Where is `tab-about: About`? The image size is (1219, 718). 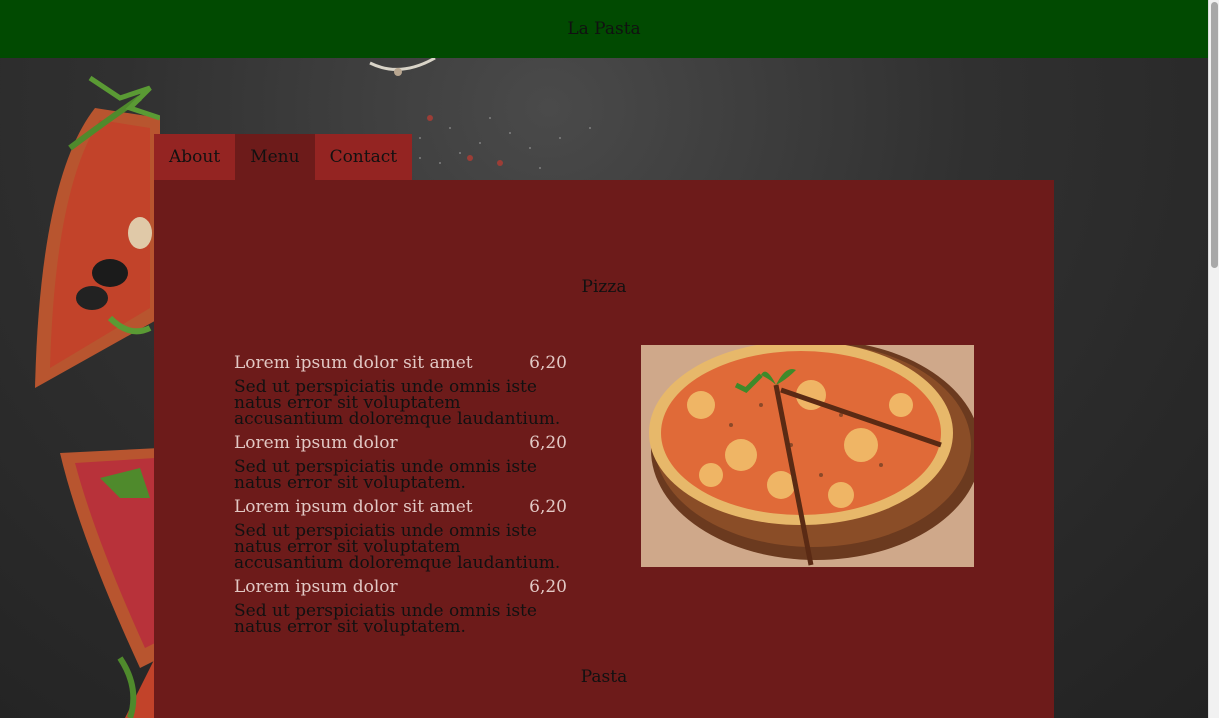 tab-about: About is located at coordinates (195, 157).